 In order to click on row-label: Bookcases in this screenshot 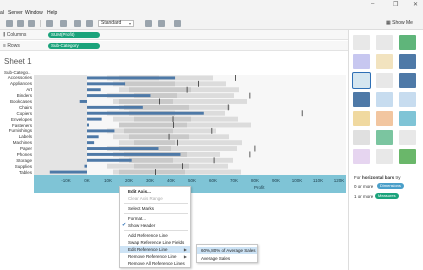, I will do `click(17, 101)`.